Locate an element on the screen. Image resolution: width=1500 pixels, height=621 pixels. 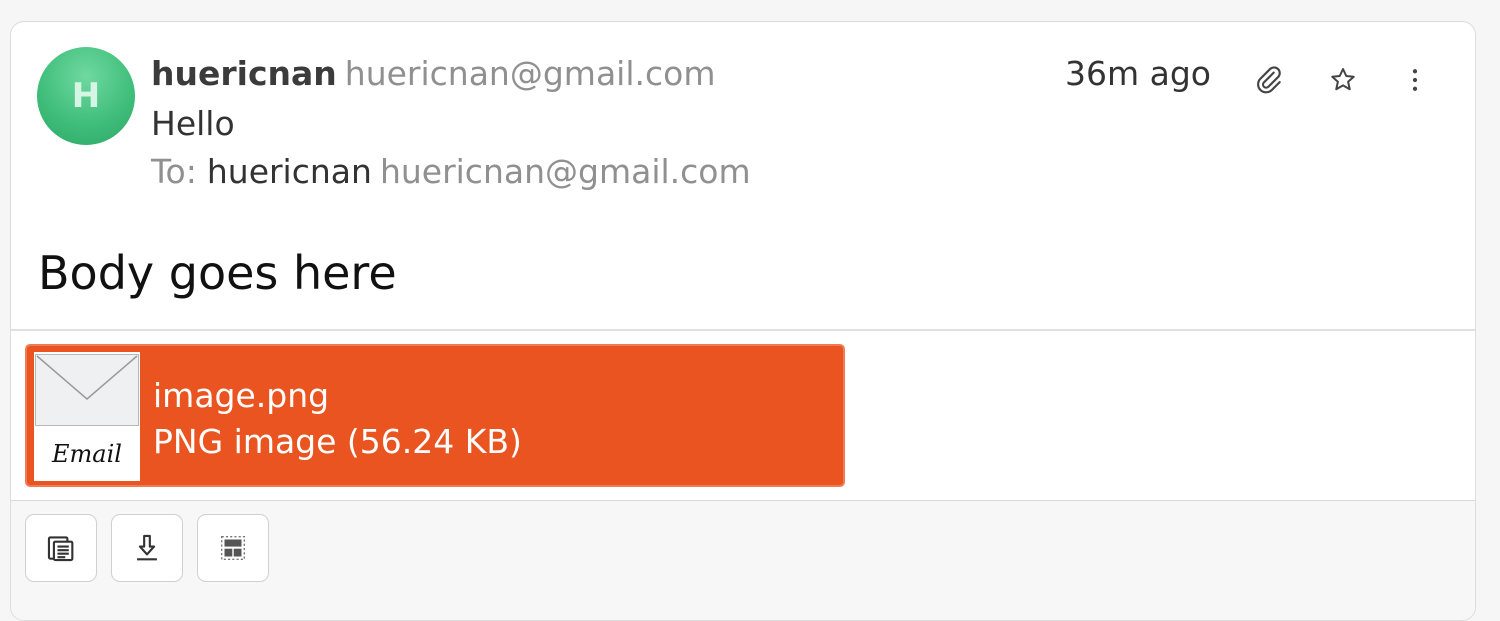
from-line: huericnan huericnan@gmail.com is located at coordinates (433, 74).